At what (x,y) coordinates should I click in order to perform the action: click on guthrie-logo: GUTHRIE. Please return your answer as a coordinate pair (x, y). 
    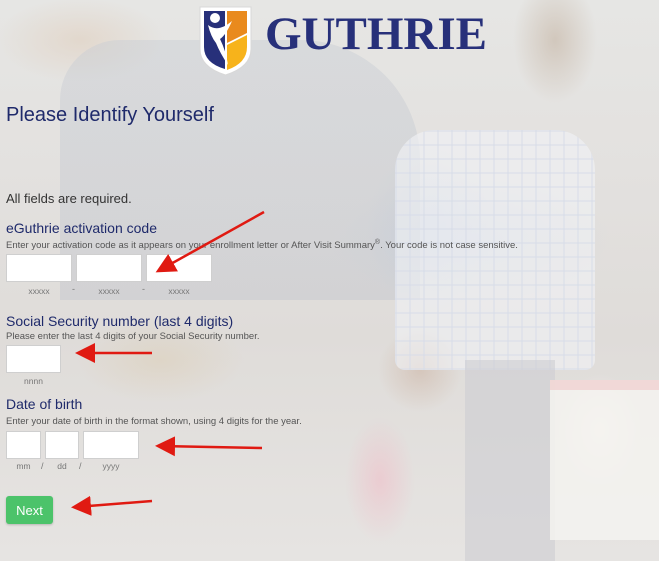
    Looking at the image, I should click on (342, 40).